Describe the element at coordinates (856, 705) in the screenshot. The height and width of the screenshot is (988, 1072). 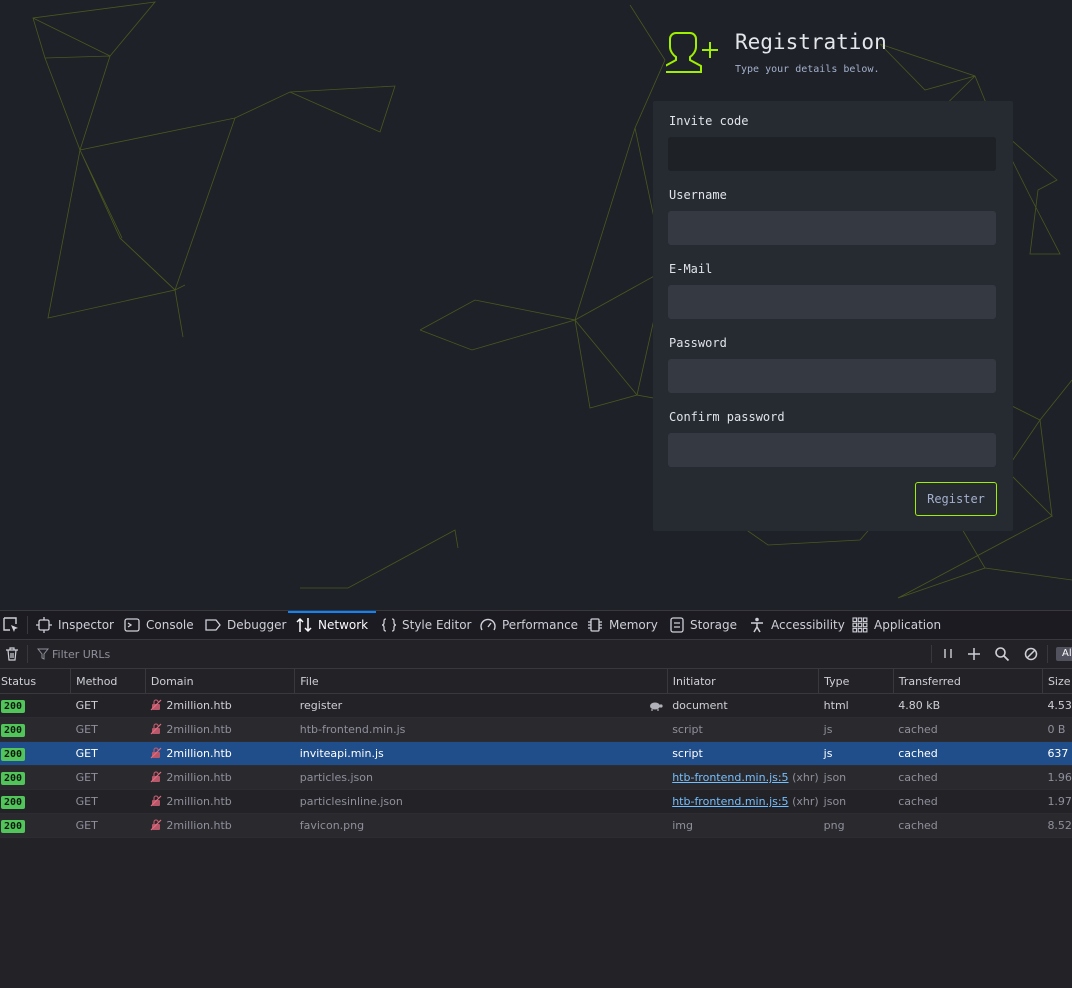
I see `cell-type: html` at that location.